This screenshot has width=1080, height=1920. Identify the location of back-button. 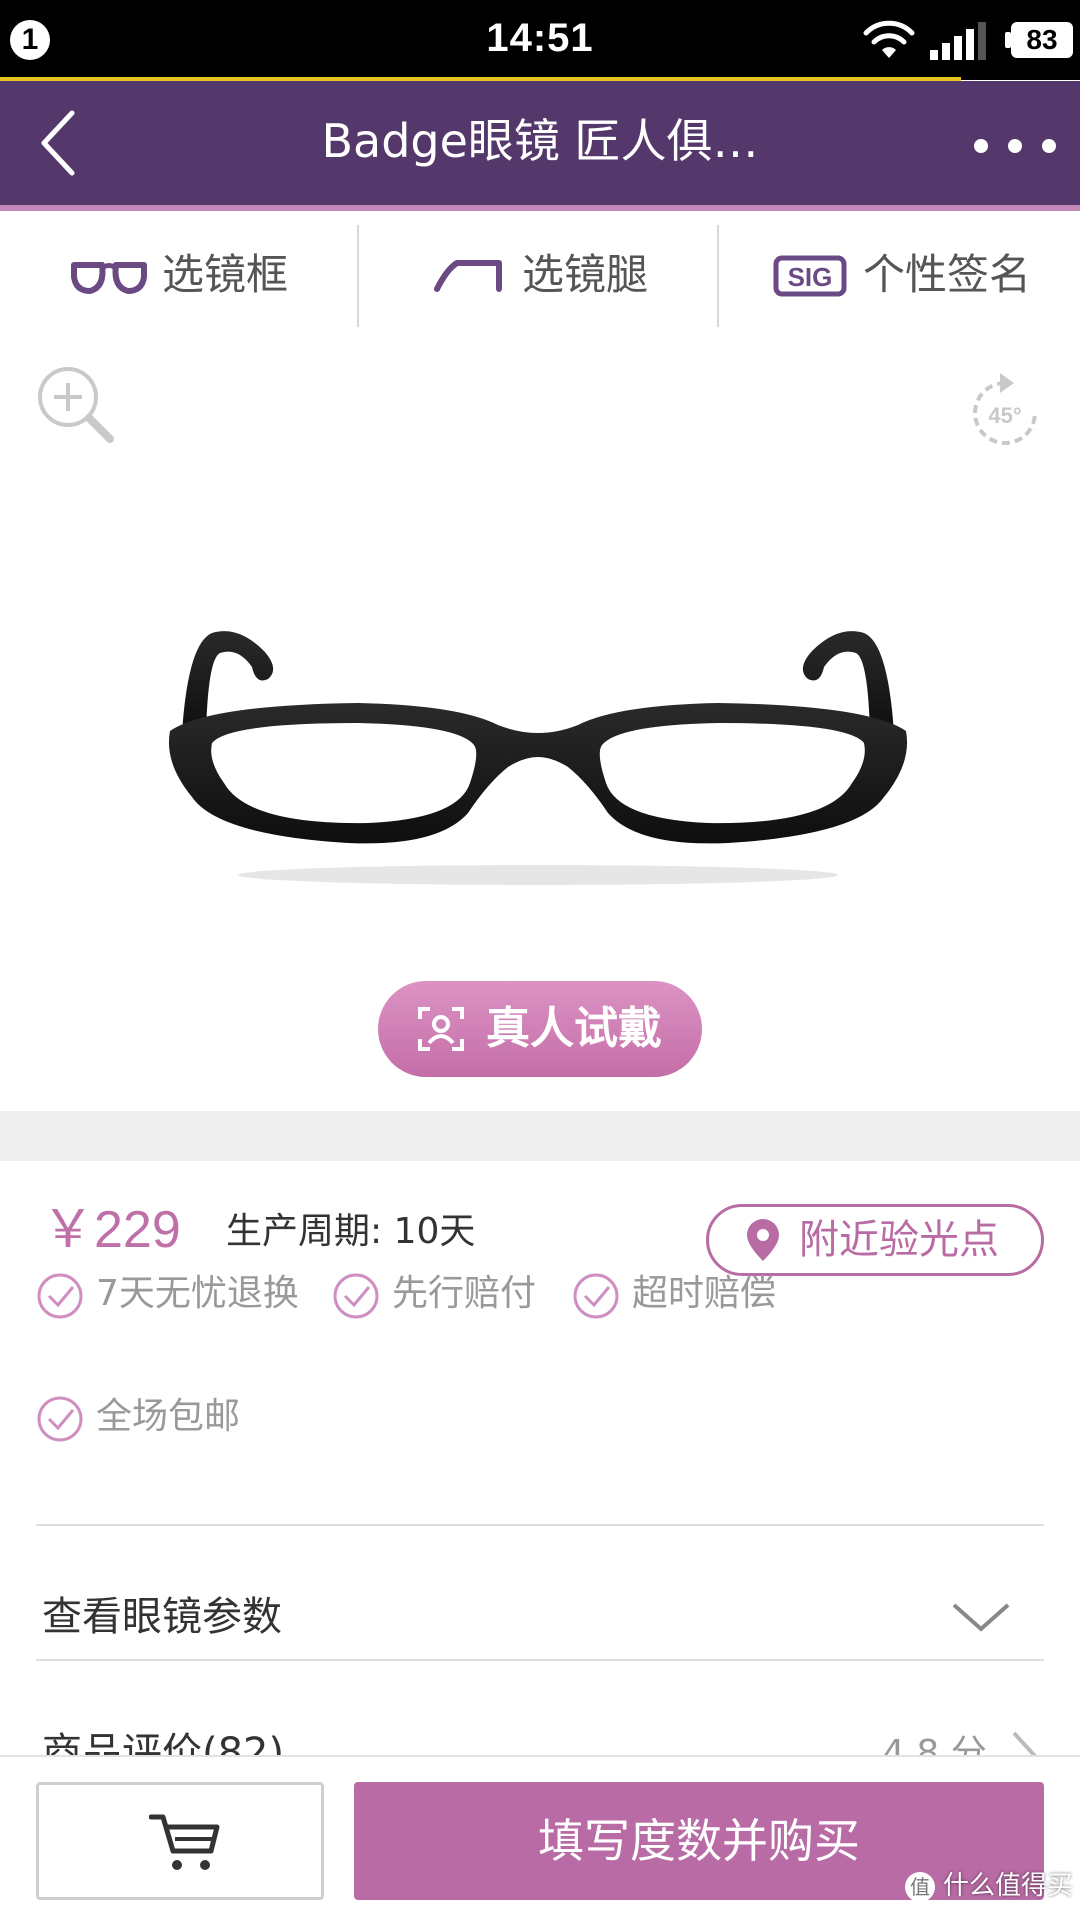
(65, 143).